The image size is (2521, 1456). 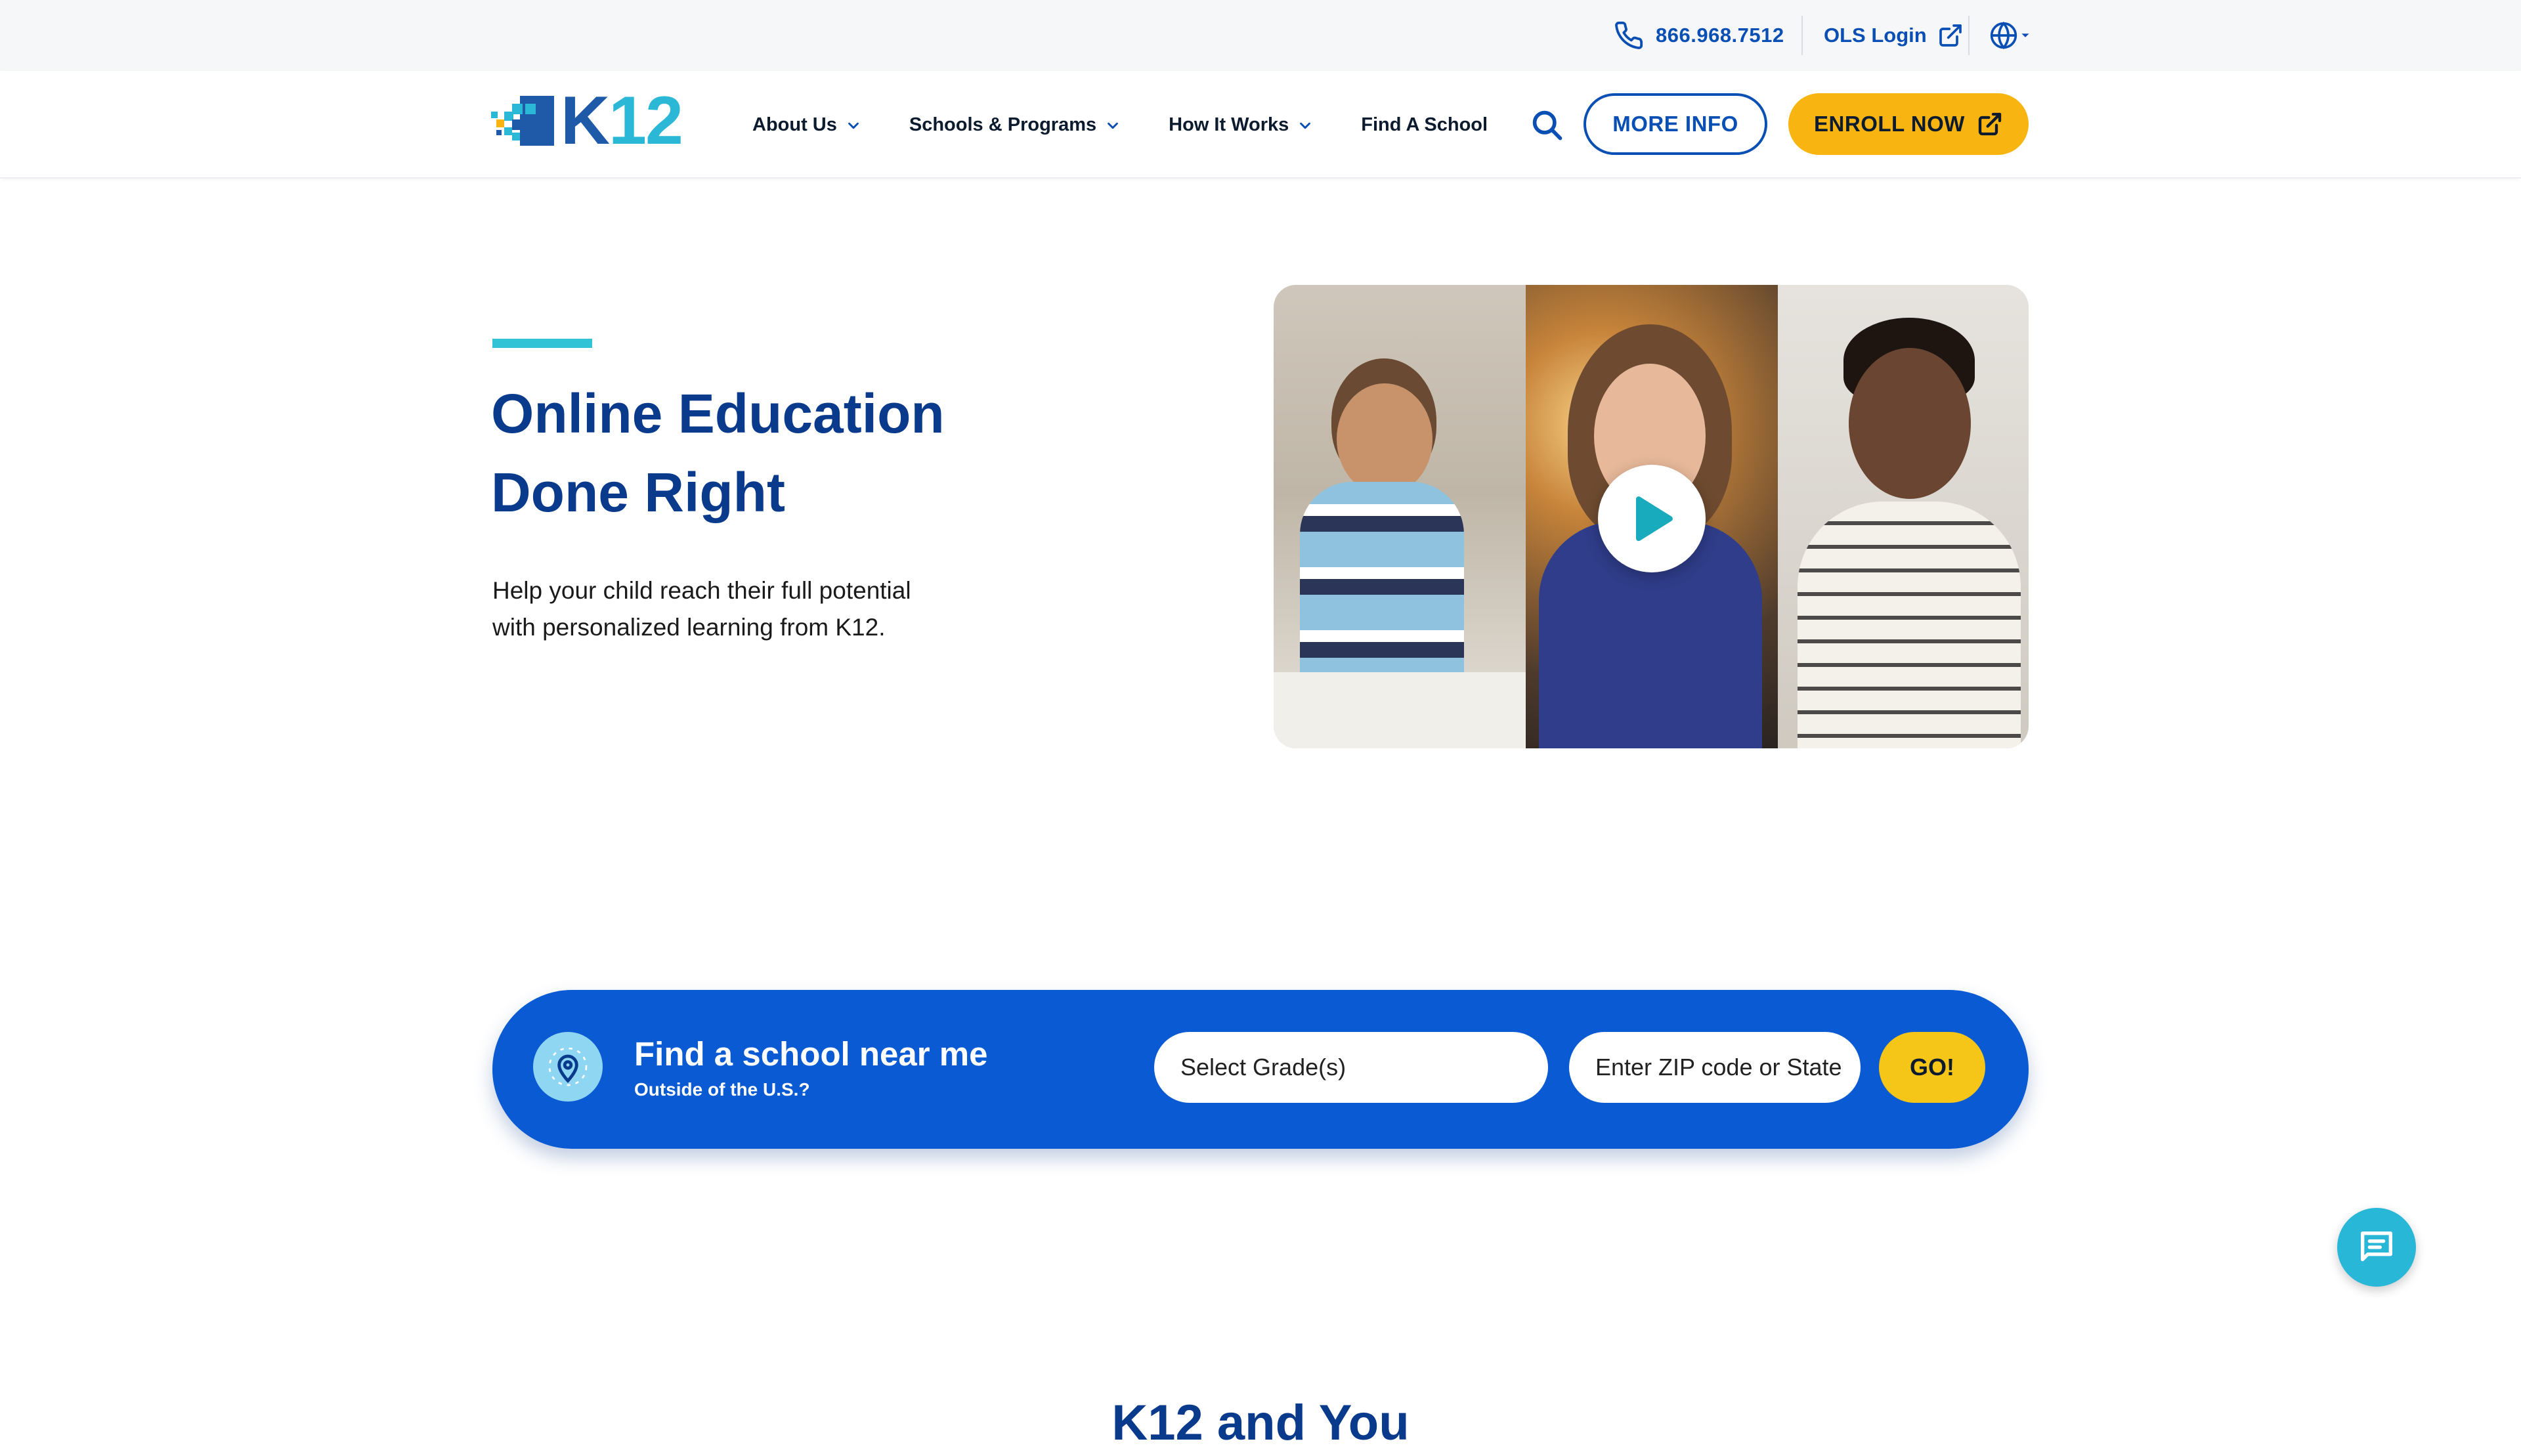 I want to click on phone-icon, so click(x=1629, y=35).